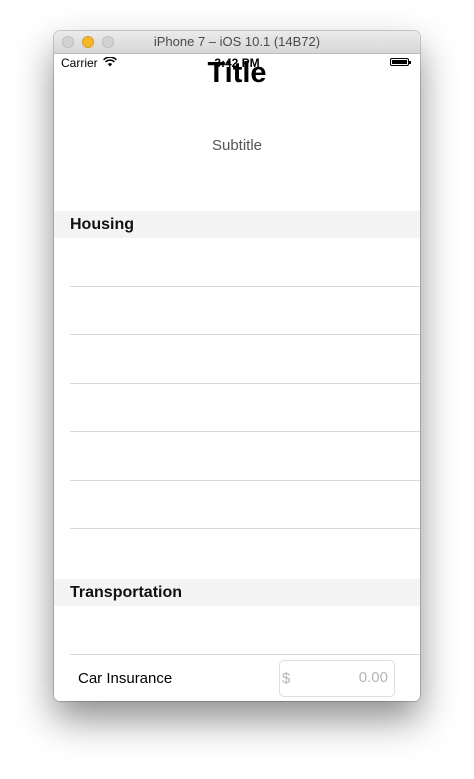  I want to click on section-title: Transportation, so click(126, 592).